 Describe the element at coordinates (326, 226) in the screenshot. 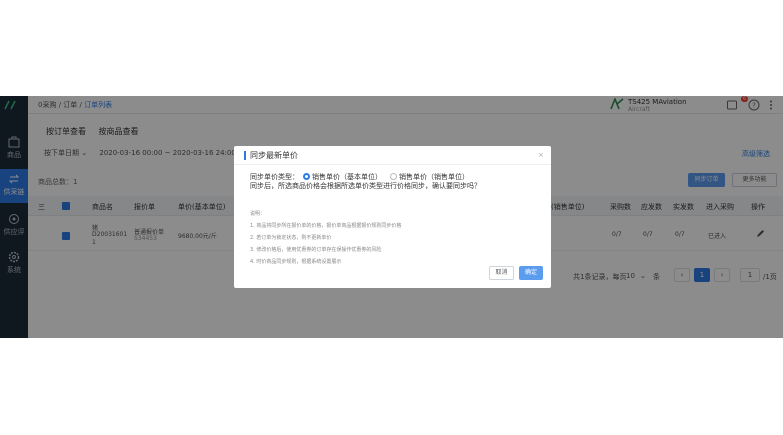

I see `note-item: 1. 商品将同步所在报价单的价格，报价单商品根据报价规则同步价格` at that location.